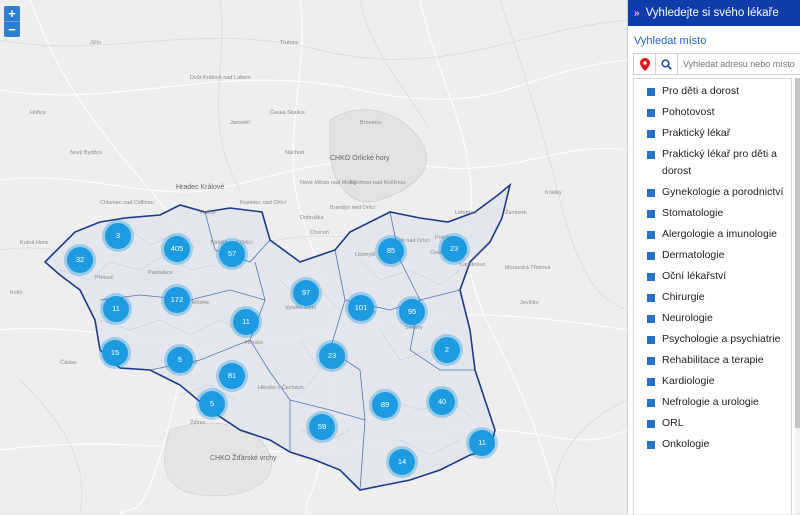 Image resolution: width=800 pixels, height=515 pixels. Describe the element at coordinates (721, 339) in the screenshot. I see `category-label: Psychologie a psychiatrie` at that location.